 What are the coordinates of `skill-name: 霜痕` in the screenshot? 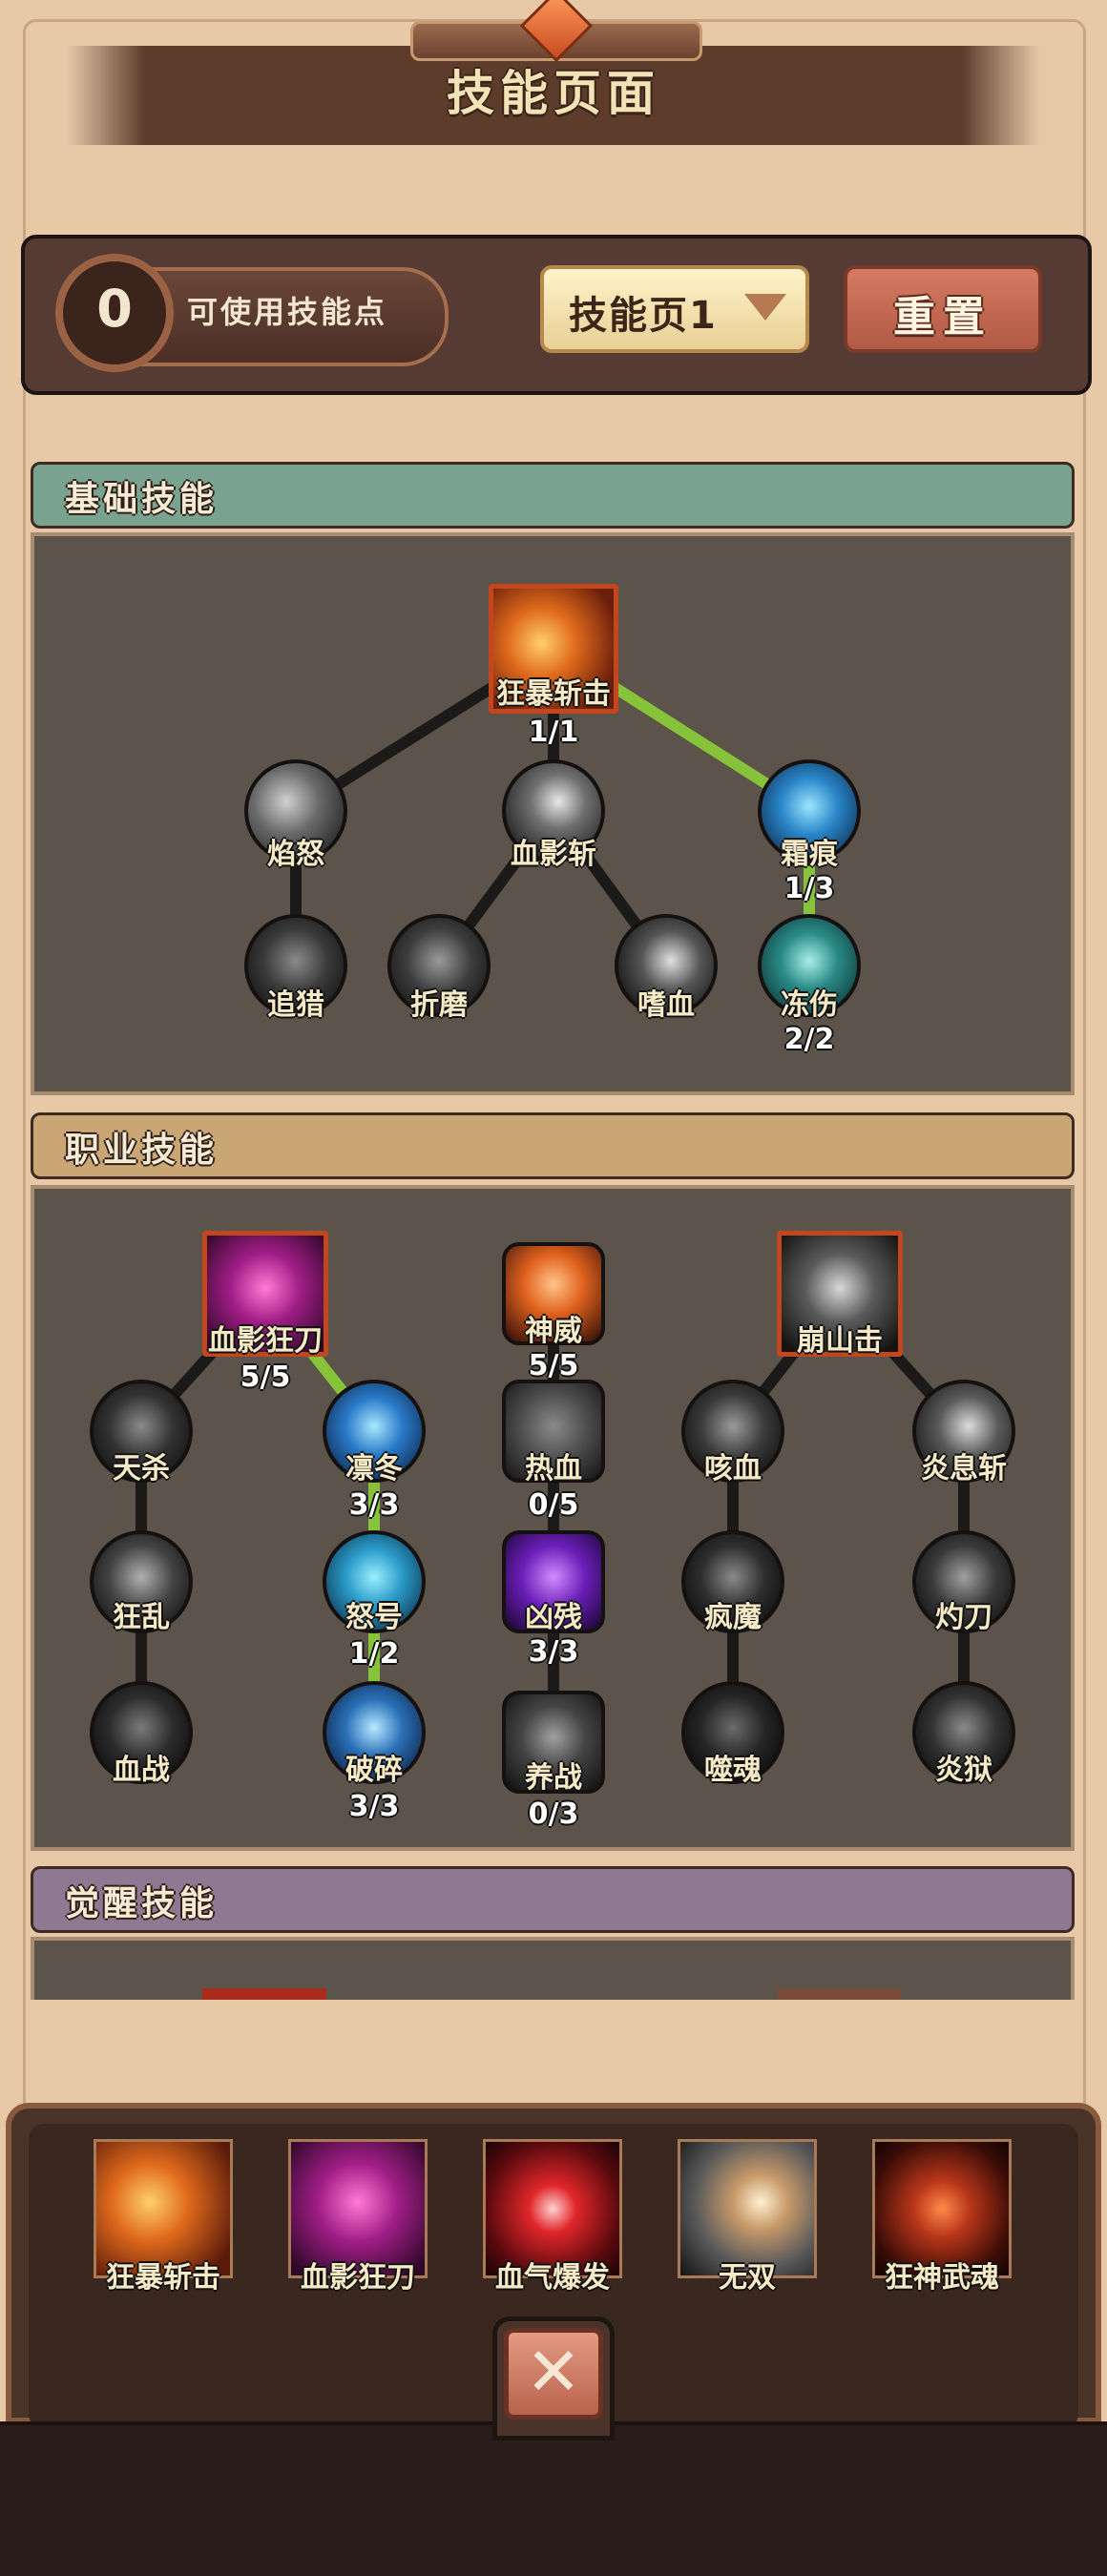 It's located at (810, 854).